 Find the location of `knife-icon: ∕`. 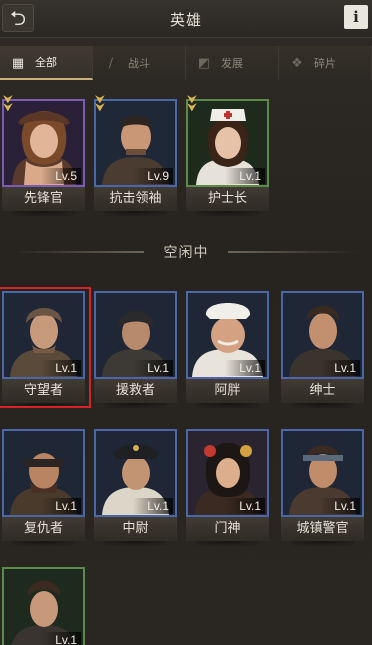

knife-icon: ∕ is located at coordinates (111, 63).